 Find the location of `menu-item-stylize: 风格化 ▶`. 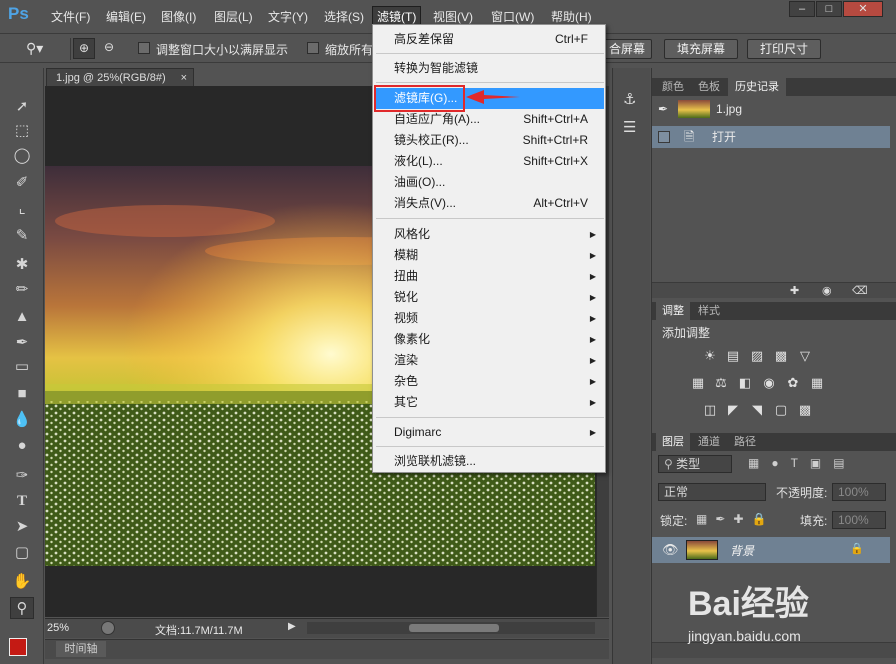

menu-item-stylize: 风格化 ▶ is located at coordinates (489, 234).